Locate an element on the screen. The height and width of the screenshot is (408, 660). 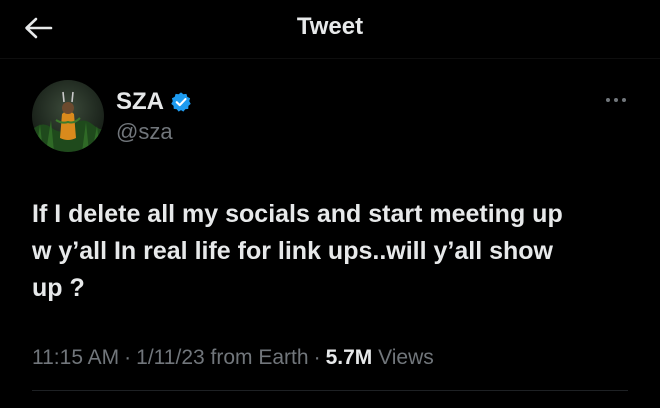
verified-badge-icon is located at coordinates (181, 102).